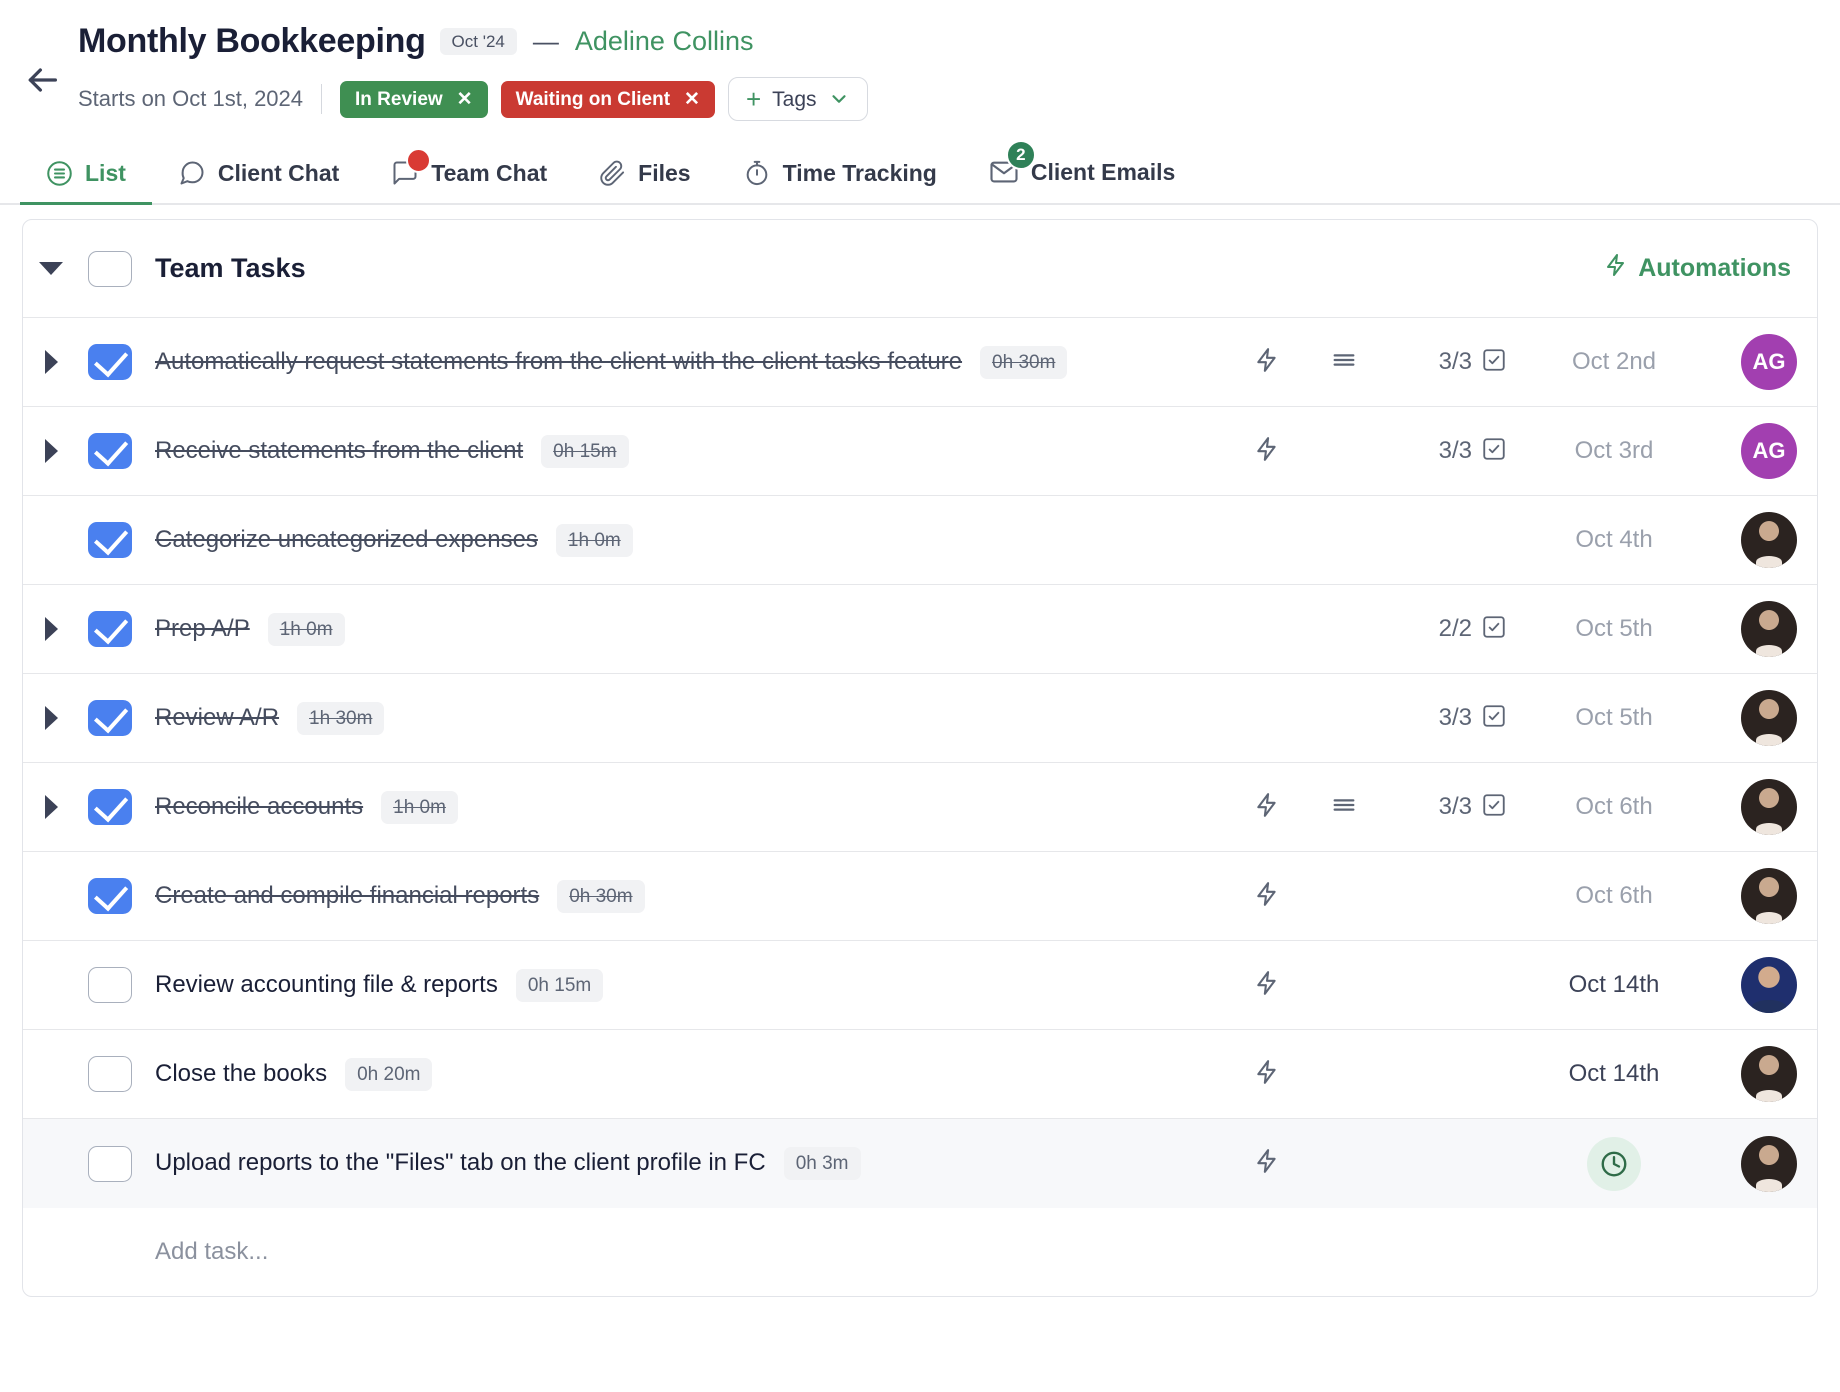  Describe the element at coordinates (664, 41) in the screenshot. I see `client-name-link: Adeline Collins` at that location.